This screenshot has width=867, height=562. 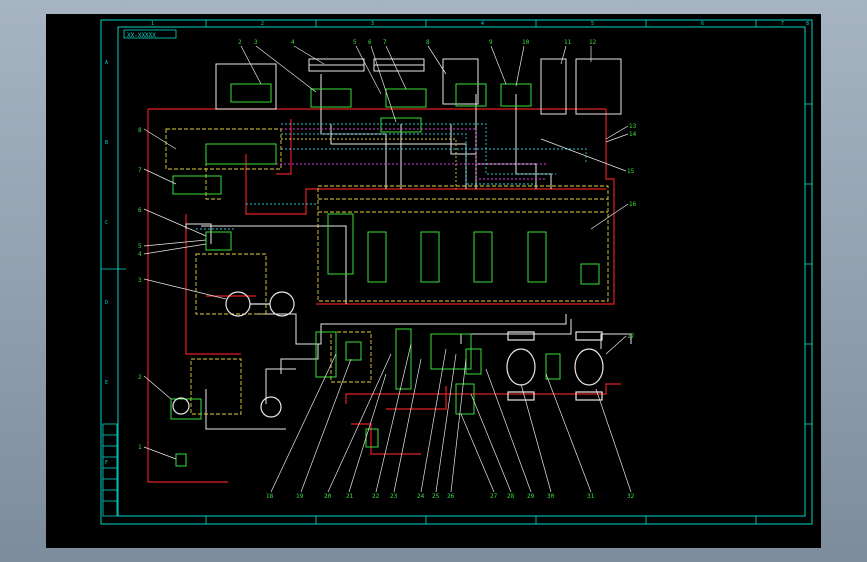 What do you see at coordinates (631, 336) in the screenshot?
I see `callout-right: 17` at bounding box center [631, 336].